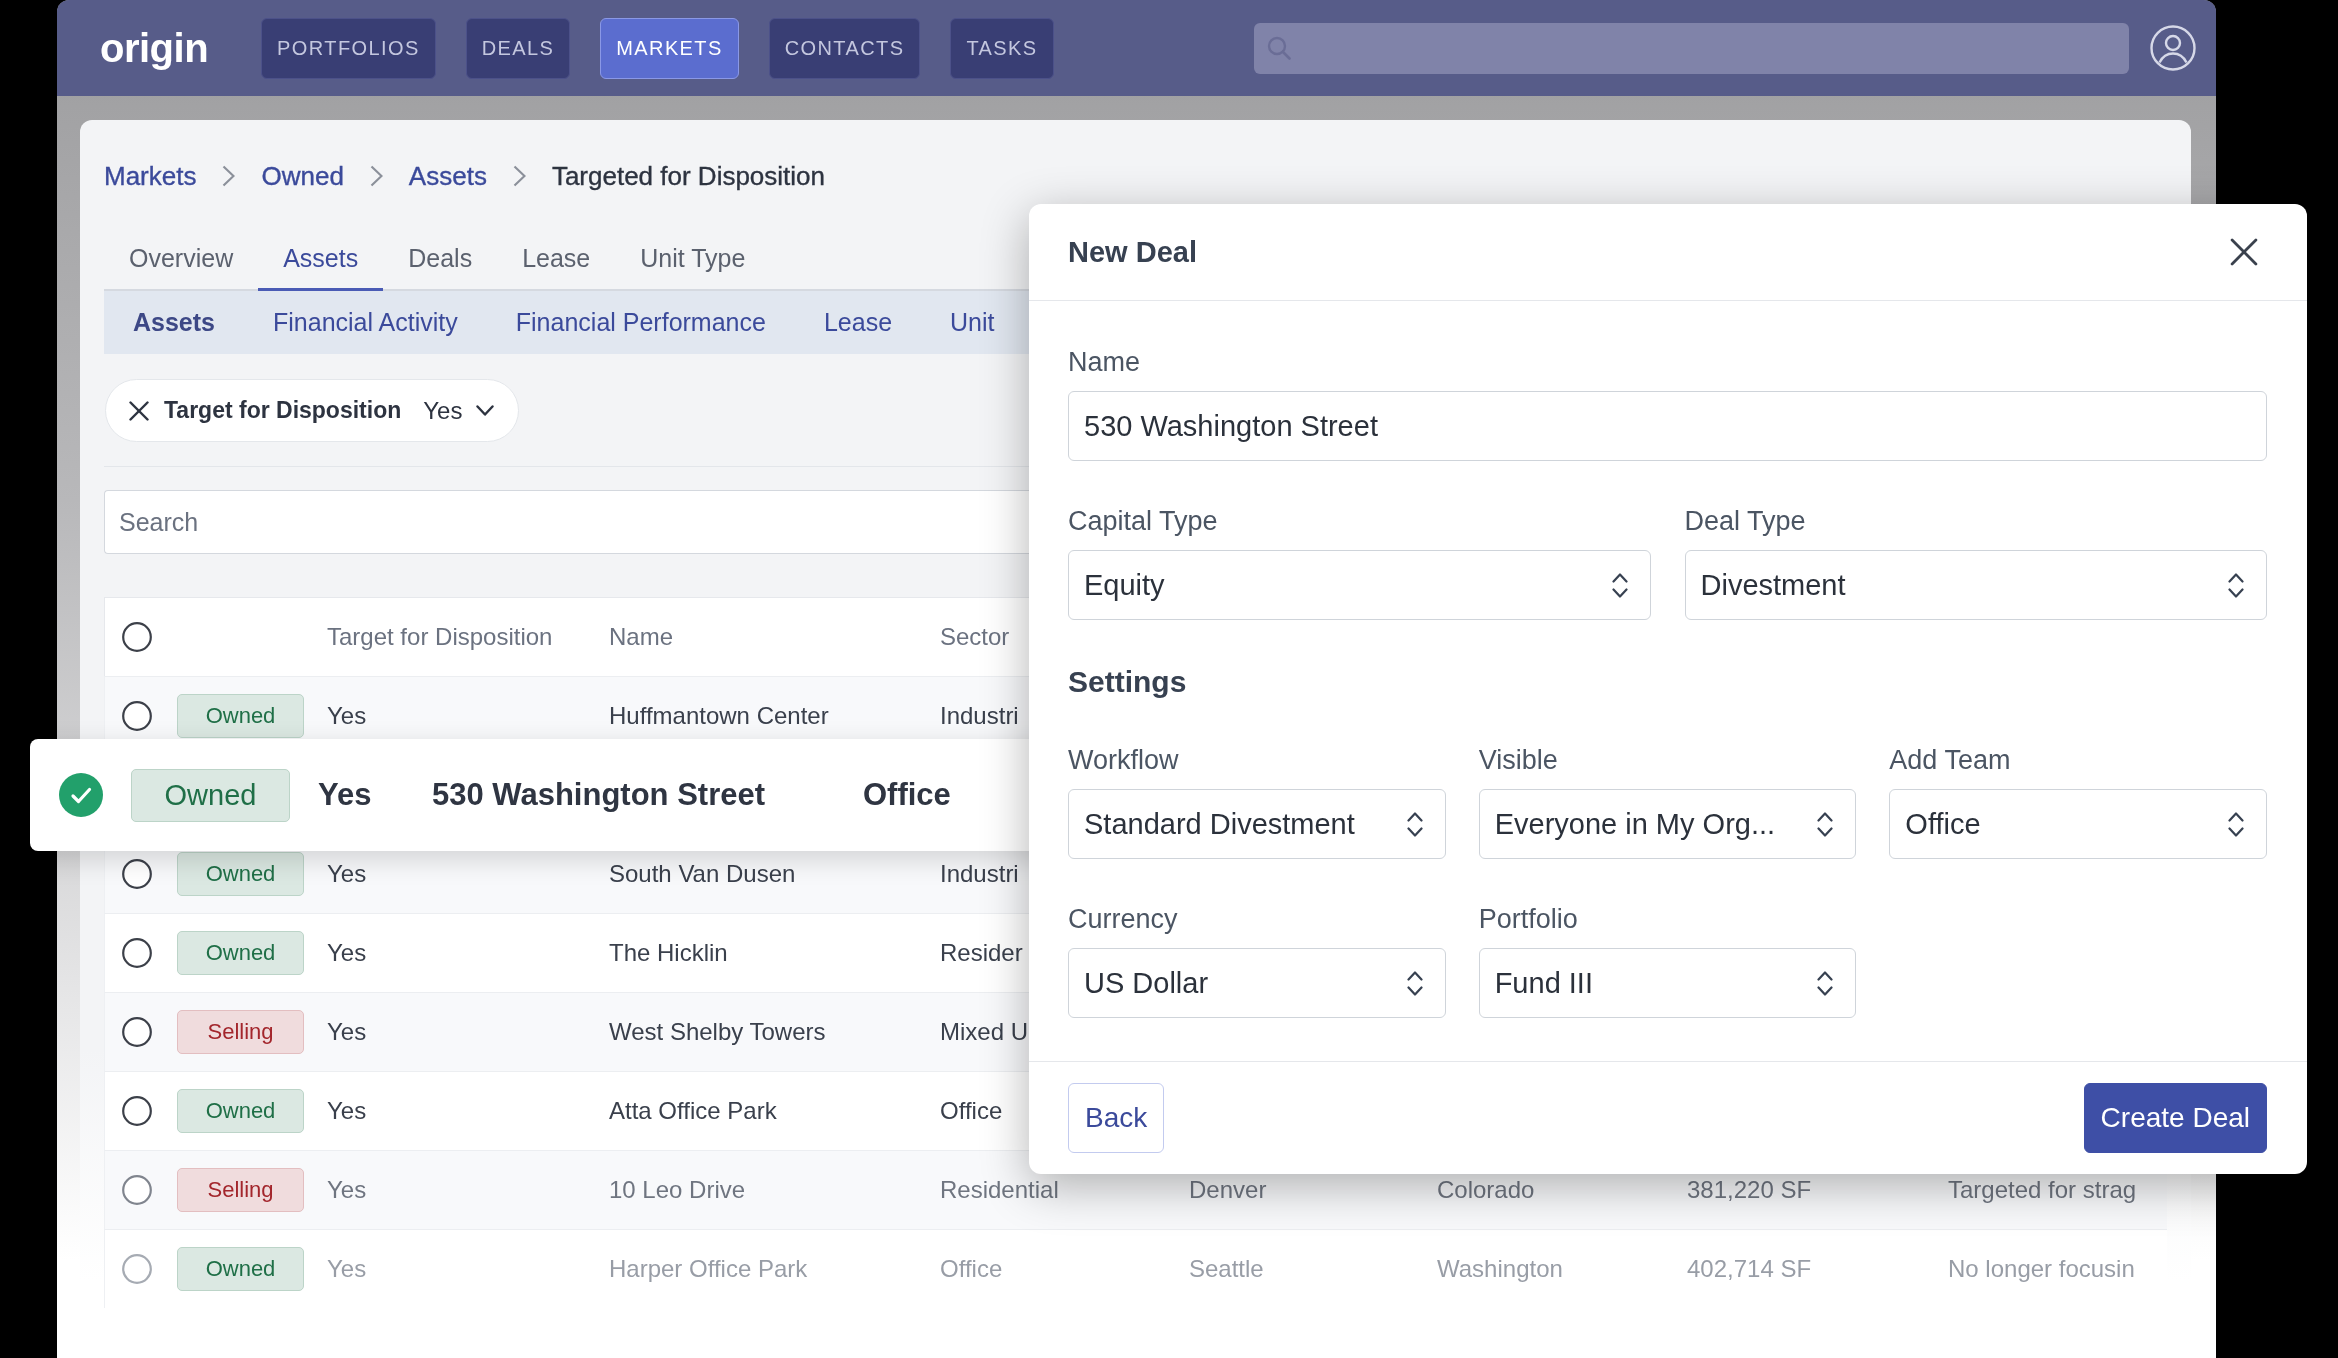 Image resolution: width=2338 pixels, height=1358 pixels. I want to click on column-header: Target for Disposition, so click(440, 637).